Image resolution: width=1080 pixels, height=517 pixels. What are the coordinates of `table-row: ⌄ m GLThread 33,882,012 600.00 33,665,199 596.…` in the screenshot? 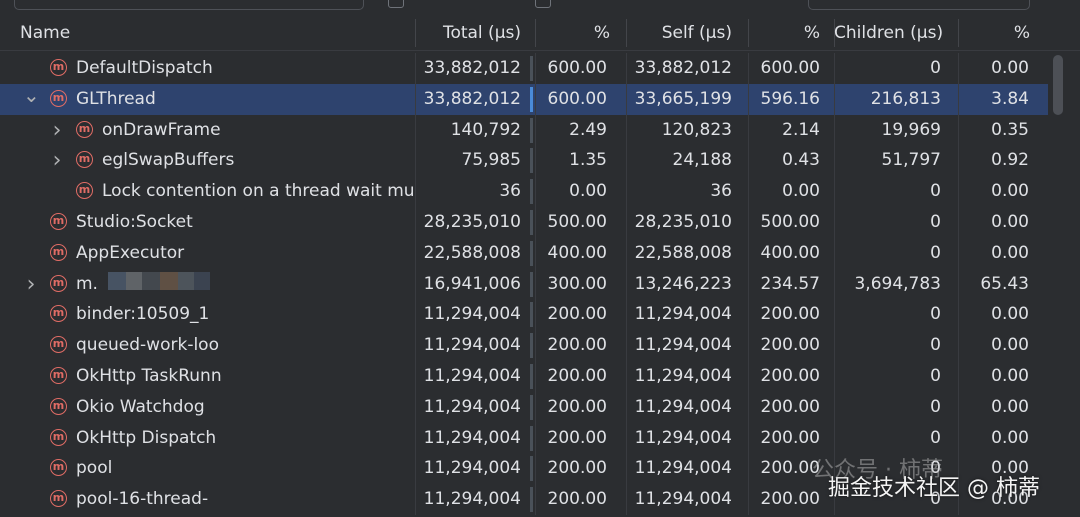 It's located at (524, 99).